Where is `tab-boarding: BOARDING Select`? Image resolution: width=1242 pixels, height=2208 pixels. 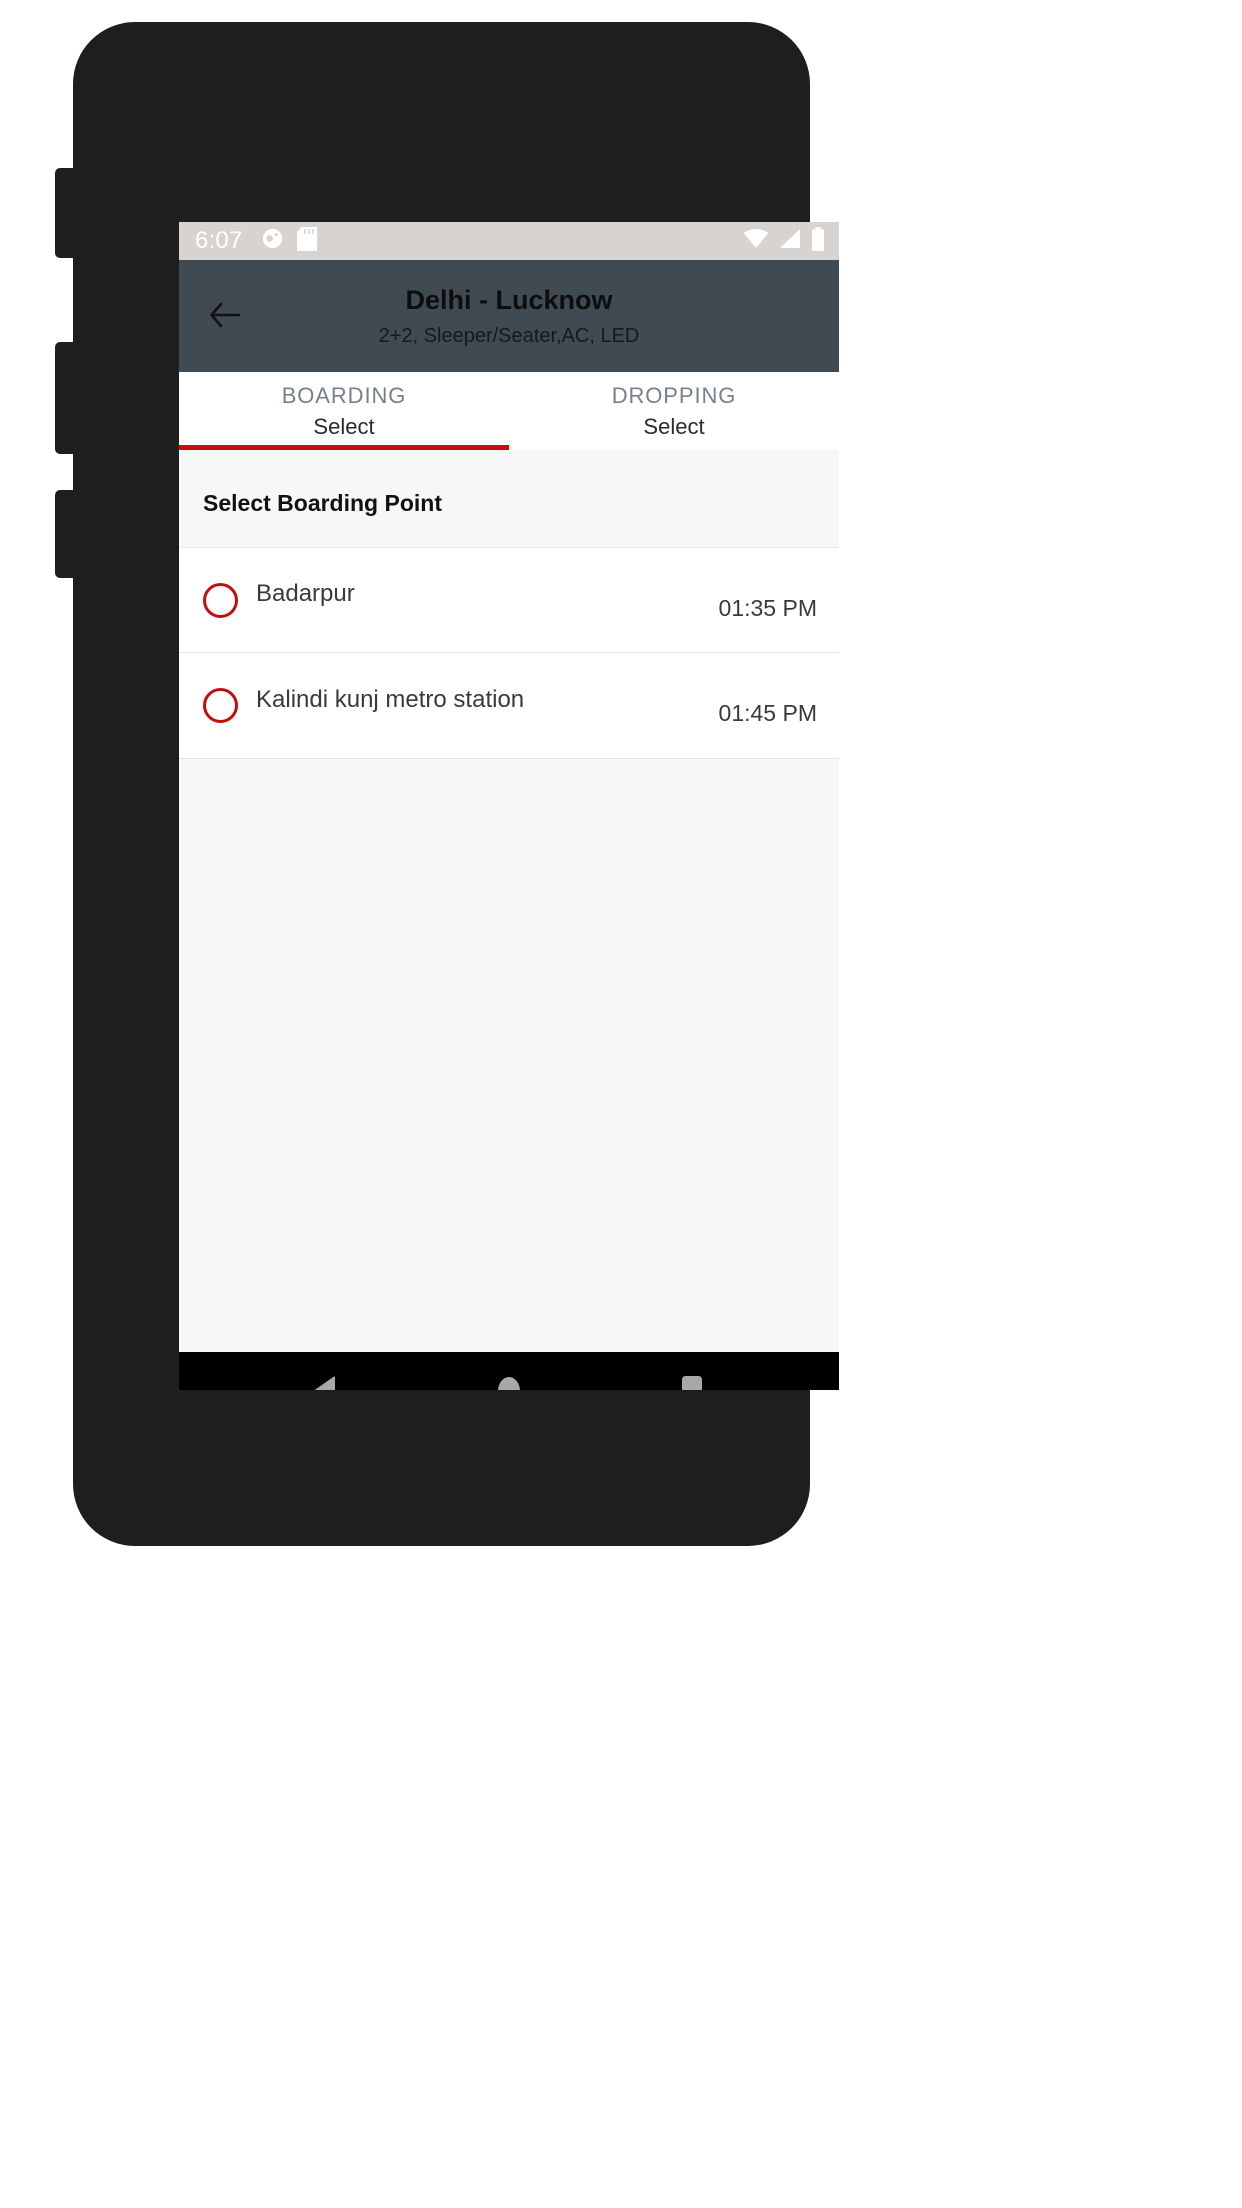
tab-boarding: BOARDING Select is located at coordinates (344, 411).